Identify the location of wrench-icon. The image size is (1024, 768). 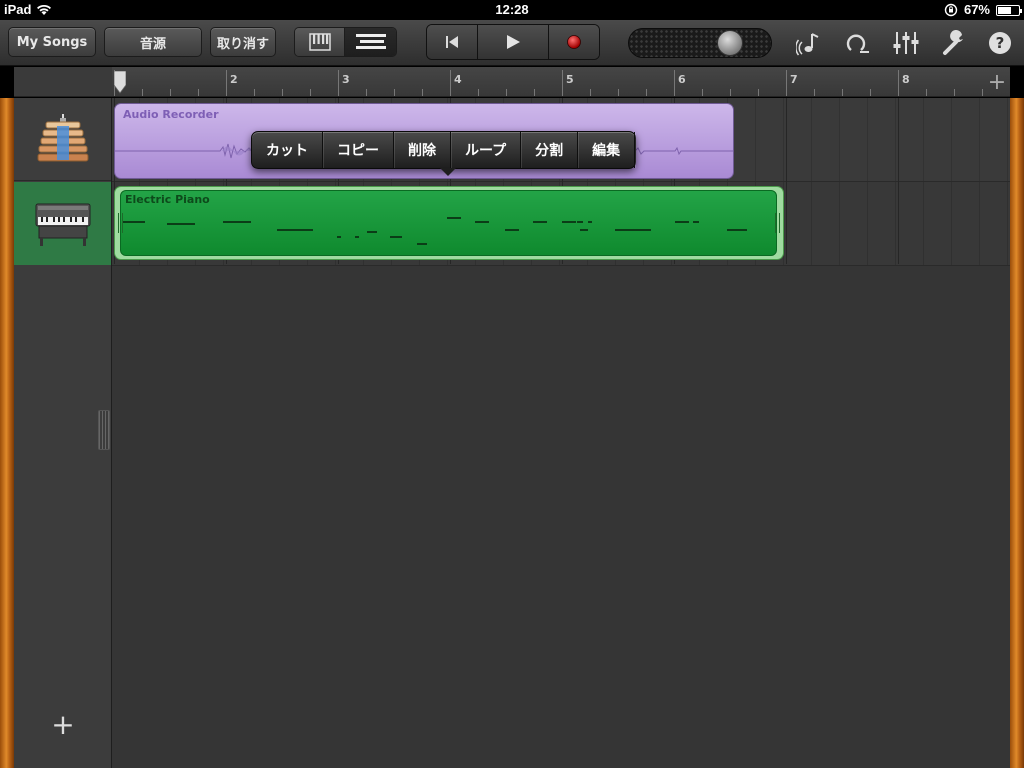
(953, 42).